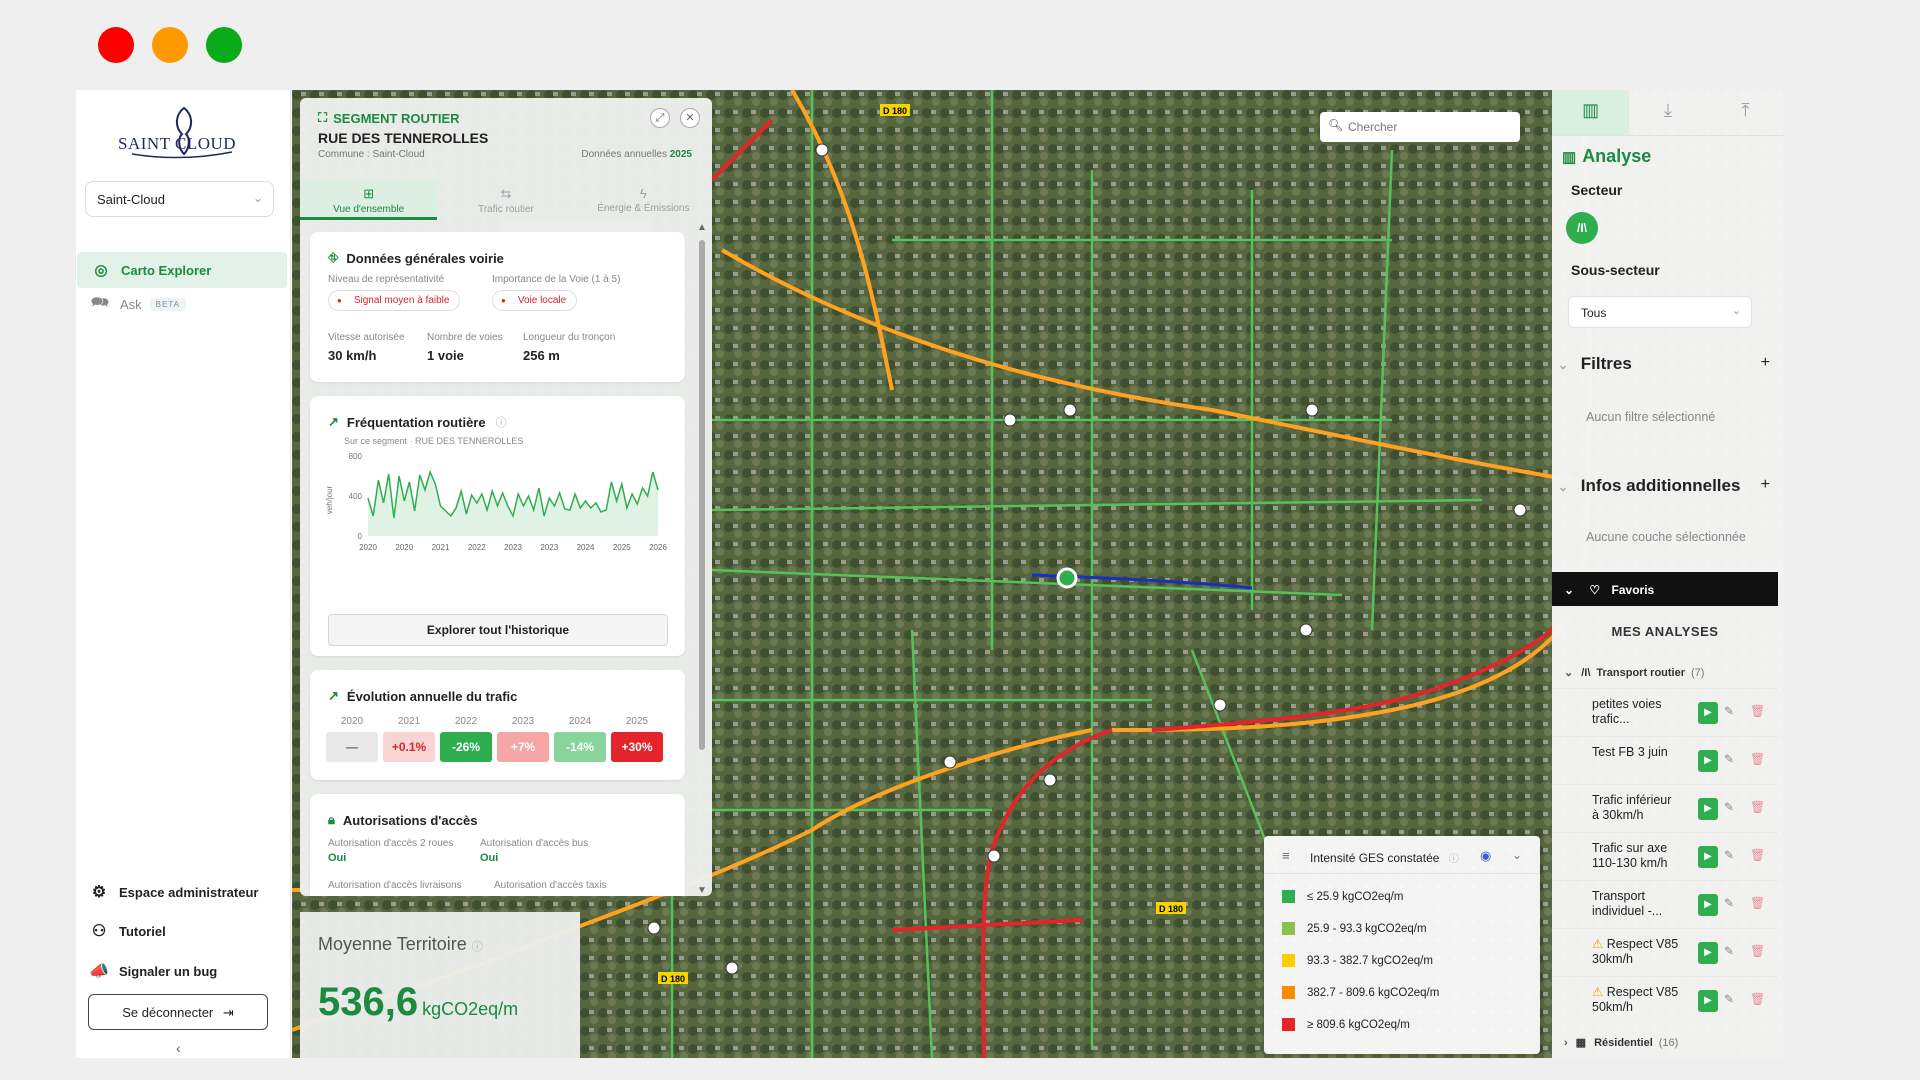  What do you see at coordinates (409, 747) in the screenshot?
I see `evolution-value: +0.1%` at bounding box center [409, 747].